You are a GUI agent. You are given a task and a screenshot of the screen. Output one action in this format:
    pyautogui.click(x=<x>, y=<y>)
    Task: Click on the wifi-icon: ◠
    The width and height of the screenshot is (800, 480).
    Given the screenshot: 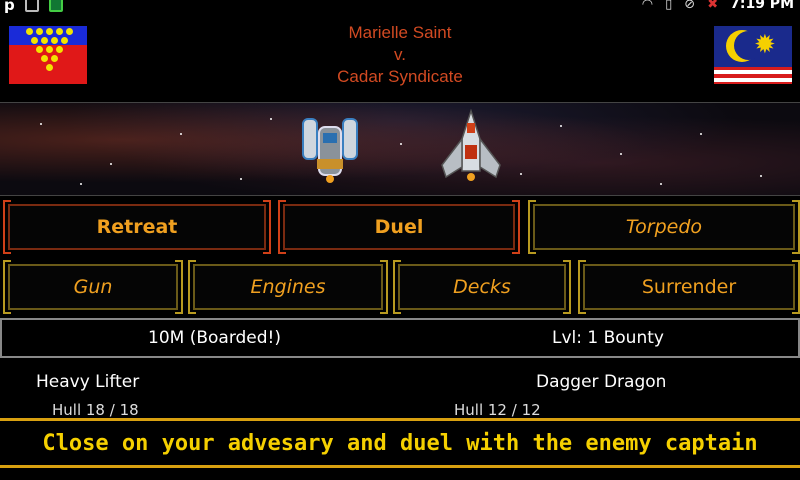 What is the action you would take?
    pyautogui.click(x=647, y=6)
    